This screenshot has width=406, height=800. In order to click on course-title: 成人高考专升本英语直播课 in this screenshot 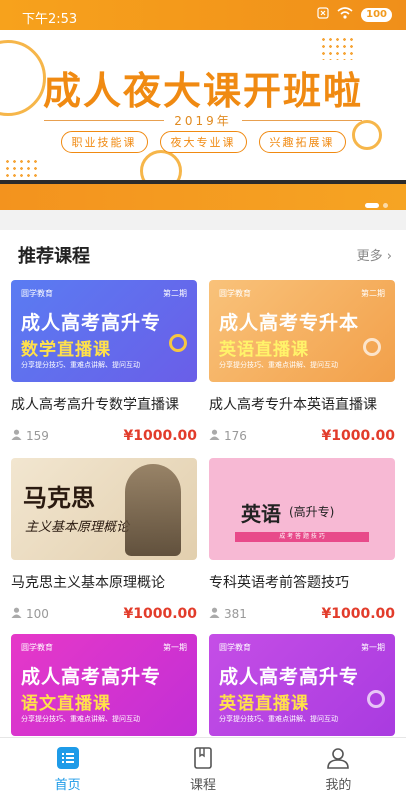, I will do `click(293, 405)`.